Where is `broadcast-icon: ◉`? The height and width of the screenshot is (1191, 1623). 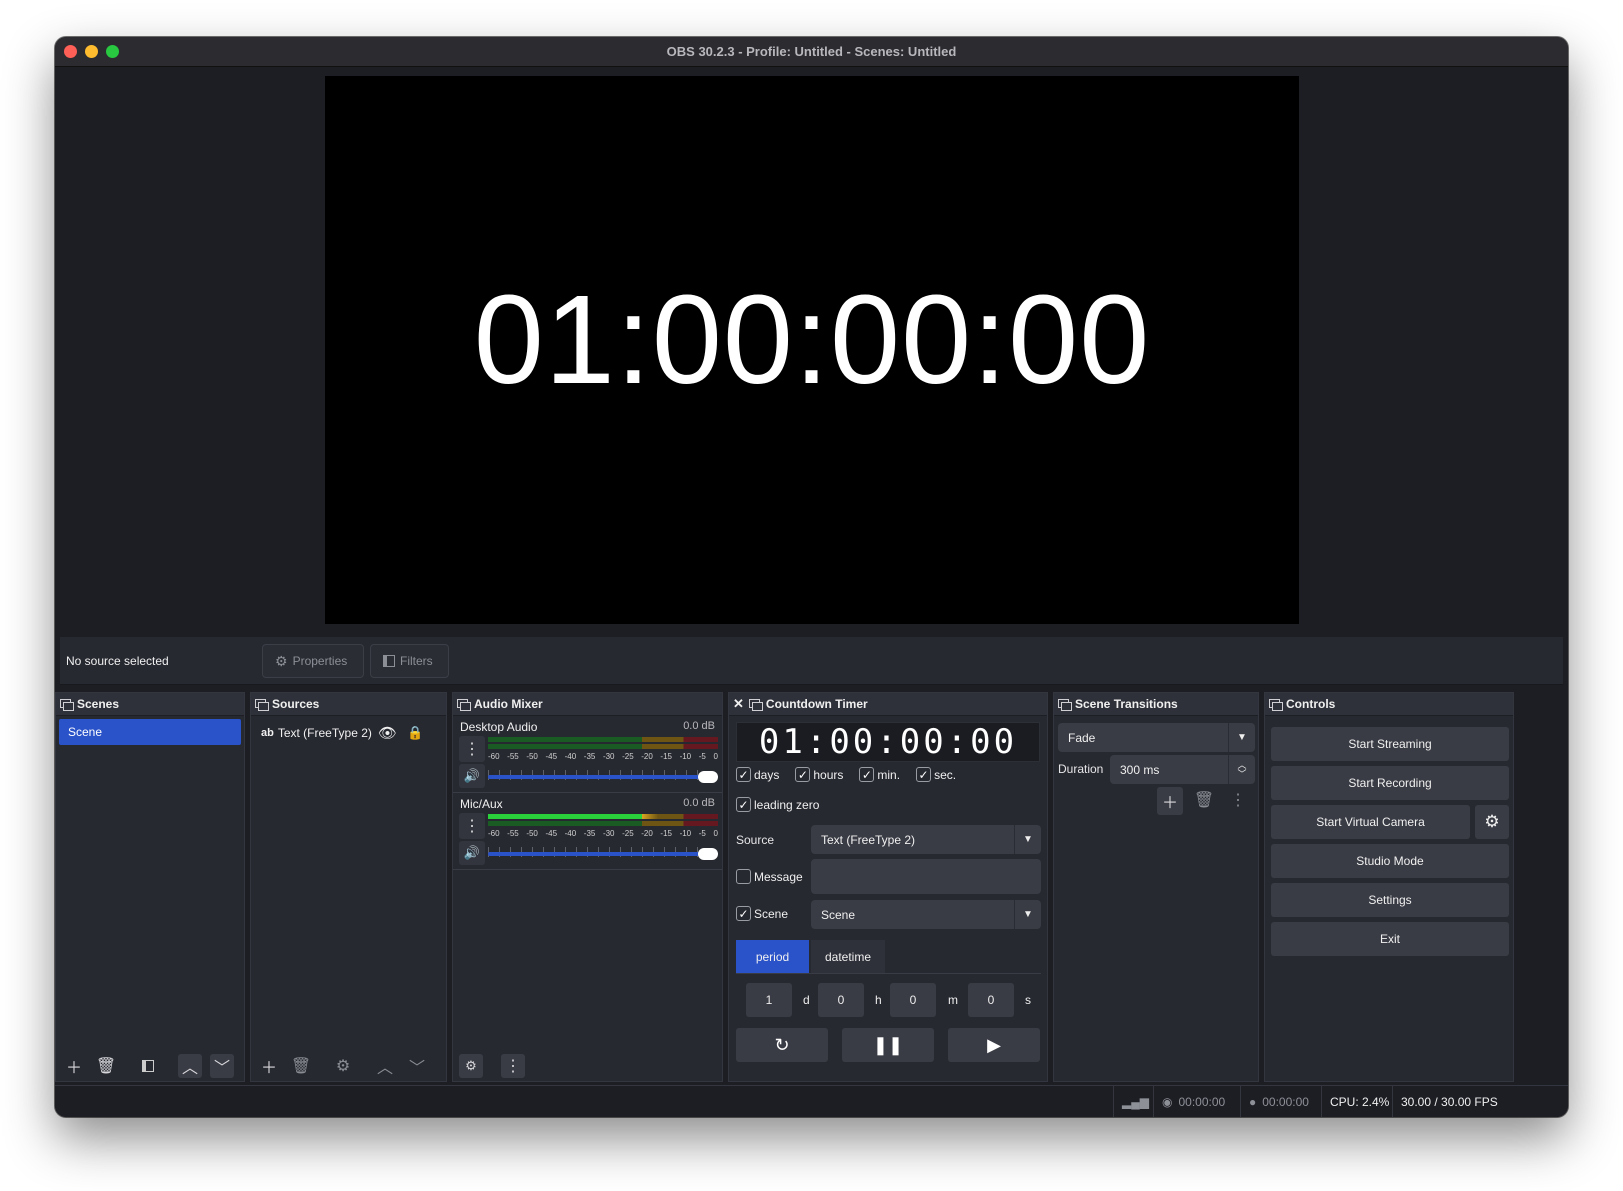
broadcast-icon: ◉ is located at coordinates (1167, 1102).